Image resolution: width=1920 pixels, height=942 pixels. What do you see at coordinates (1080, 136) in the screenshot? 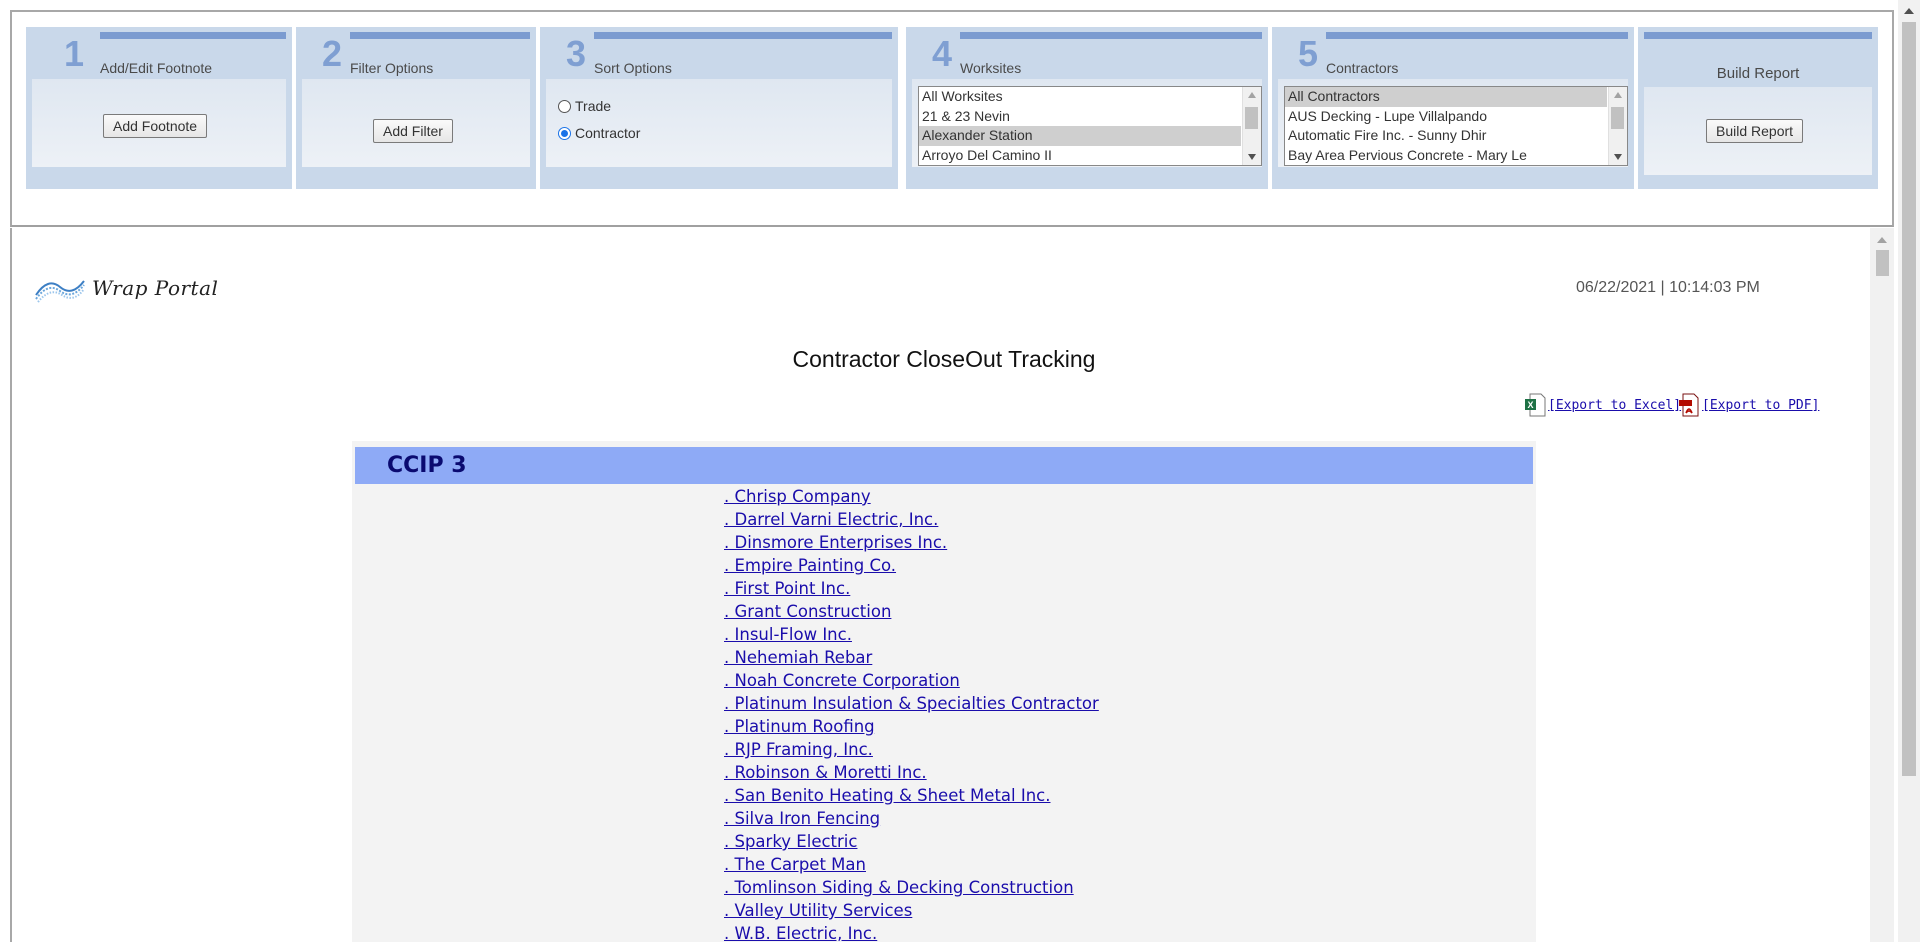
I see `worksite-option-selected: Alexander Station` at bounding box center [1080, 136].